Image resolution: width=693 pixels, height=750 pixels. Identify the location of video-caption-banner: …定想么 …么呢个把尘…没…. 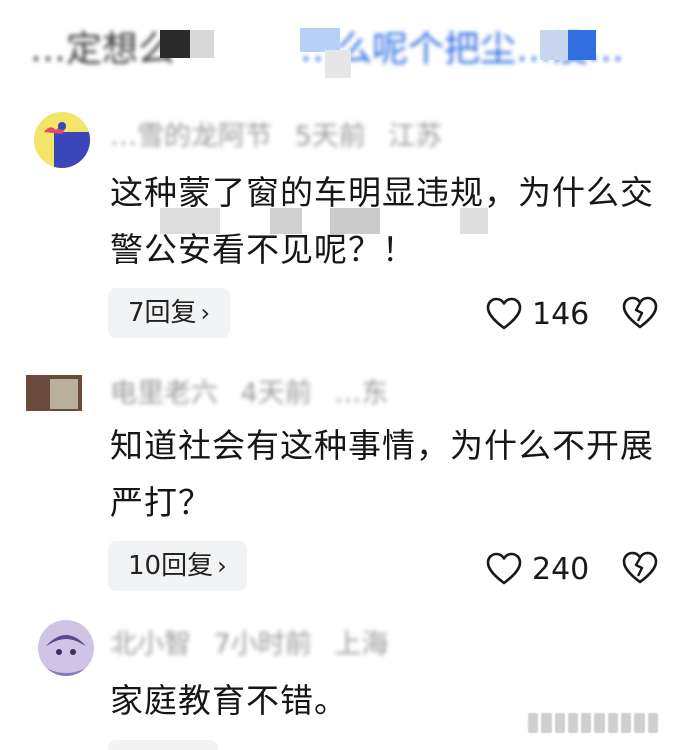
(346, 50).